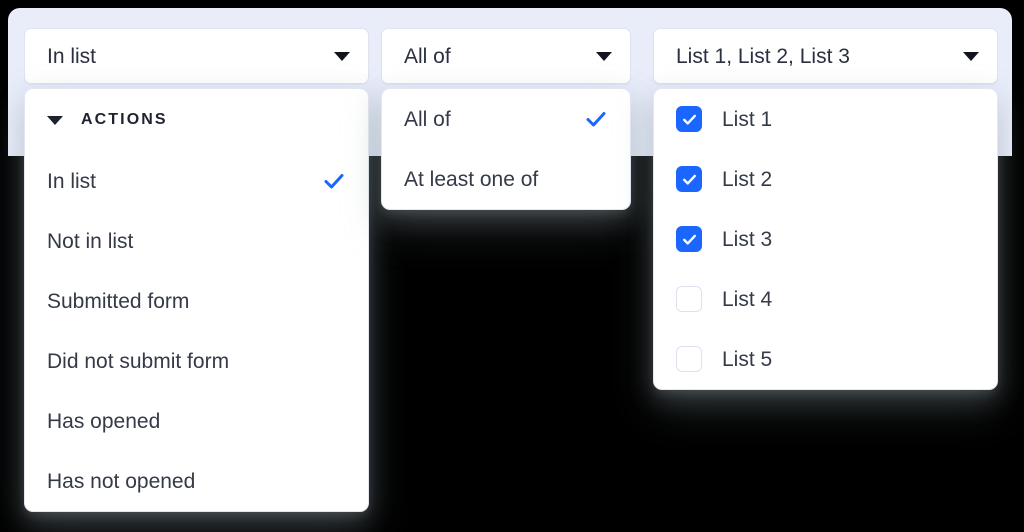 The image size is (1024, 532). I want to click on lists-select-trigger: List 1, List 2, List 3, so click(825, 56).